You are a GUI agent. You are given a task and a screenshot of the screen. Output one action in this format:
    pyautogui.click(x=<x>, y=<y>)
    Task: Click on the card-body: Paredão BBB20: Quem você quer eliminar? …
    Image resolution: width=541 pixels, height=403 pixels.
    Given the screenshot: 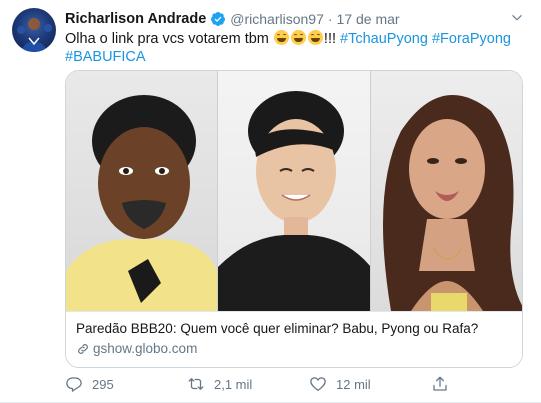 What is the action you would take?
    pyautogui.click(x=294, y=339)
    